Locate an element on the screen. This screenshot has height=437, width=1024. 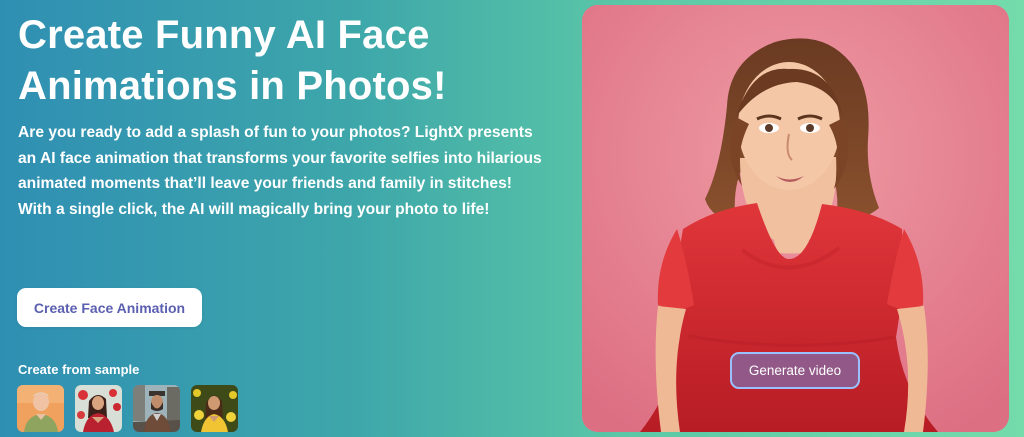
sample-section-label: Create from sample is located at coordinates (79, 369).